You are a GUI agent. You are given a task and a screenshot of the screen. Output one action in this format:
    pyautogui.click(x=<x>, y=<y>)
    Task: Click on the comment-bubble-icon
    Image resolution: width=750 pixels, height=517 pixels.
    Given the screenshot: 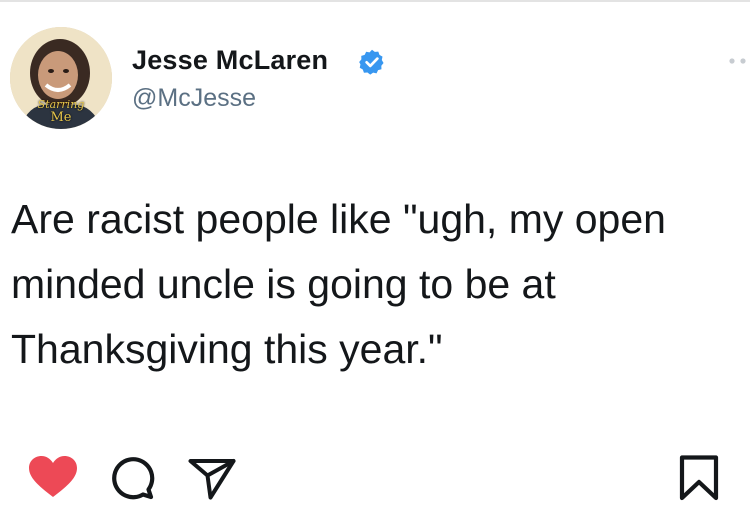 What is the action you would take?
    pyautogui.click(x=133, y=478)
    